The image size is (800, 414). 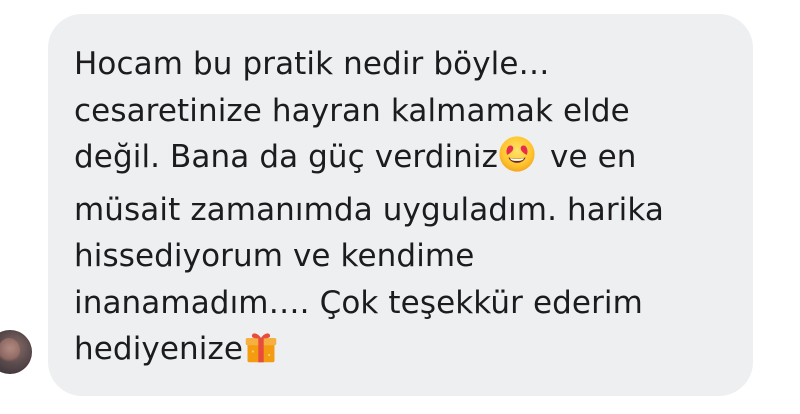 What do you see at coordinates (401, 352) in the screenshot?
I see `message-line-7: hediyenize` at bounding box center [401, 352].